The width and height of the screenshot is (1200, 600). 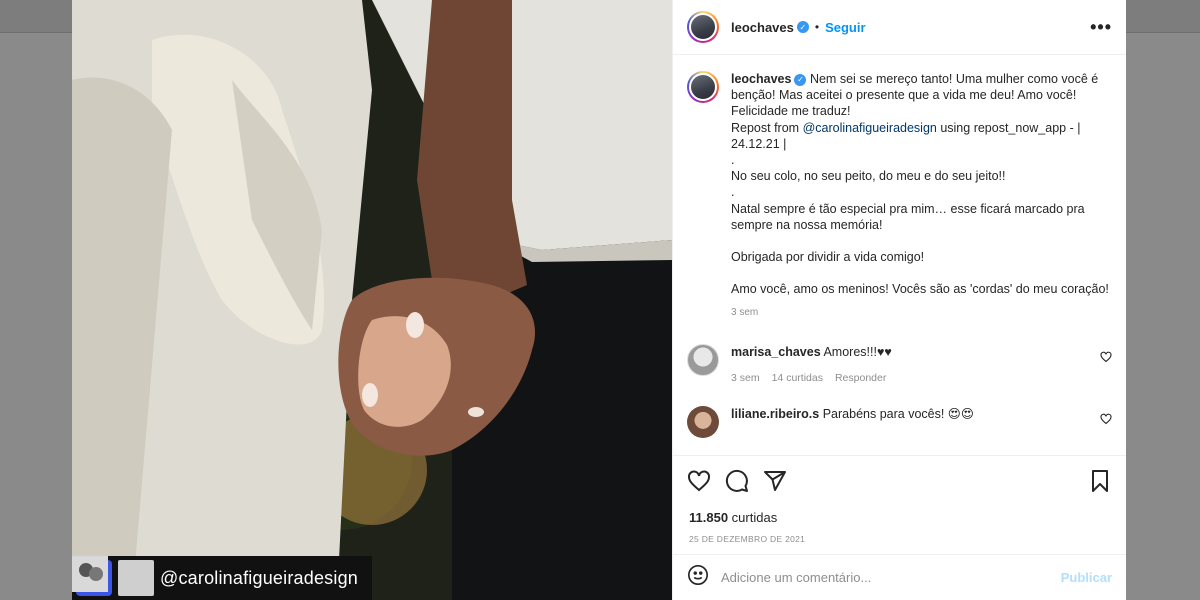 I want to click on emoji-icon, so click(x=698, y=577).